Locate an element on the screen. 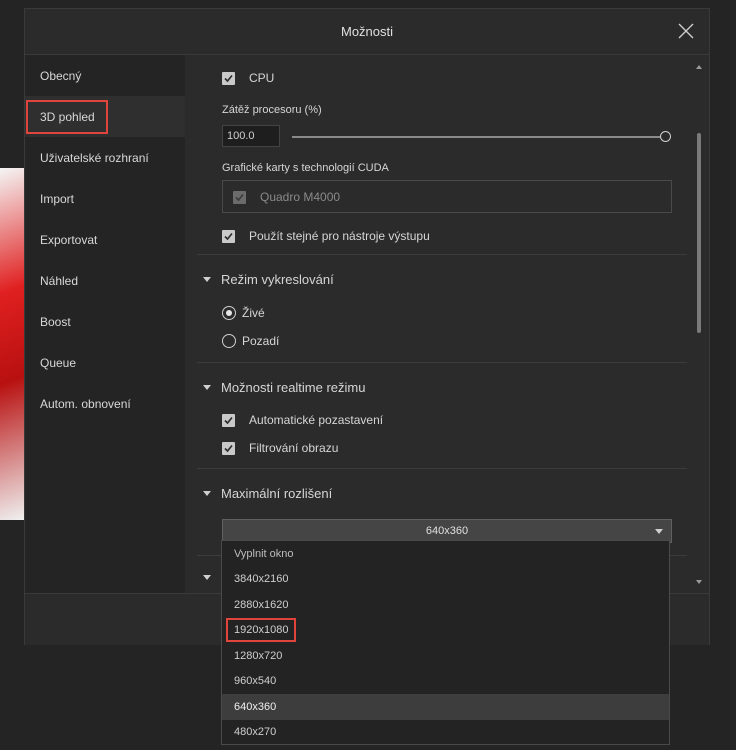  dialog-title: Možnosti is located at coordinates (367, 31).